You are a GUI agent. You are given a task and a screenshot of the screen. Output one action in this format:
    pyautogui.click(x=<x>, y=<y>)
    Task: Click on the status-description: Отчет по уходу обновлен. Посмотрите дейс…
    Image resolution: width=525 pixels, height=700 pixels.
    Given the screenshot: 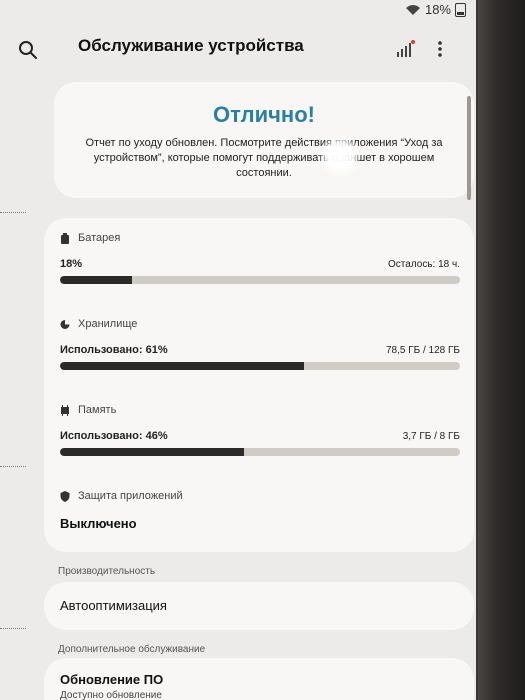 What is the action you would take?
    pyautogui.click(x=264, y=158)
    